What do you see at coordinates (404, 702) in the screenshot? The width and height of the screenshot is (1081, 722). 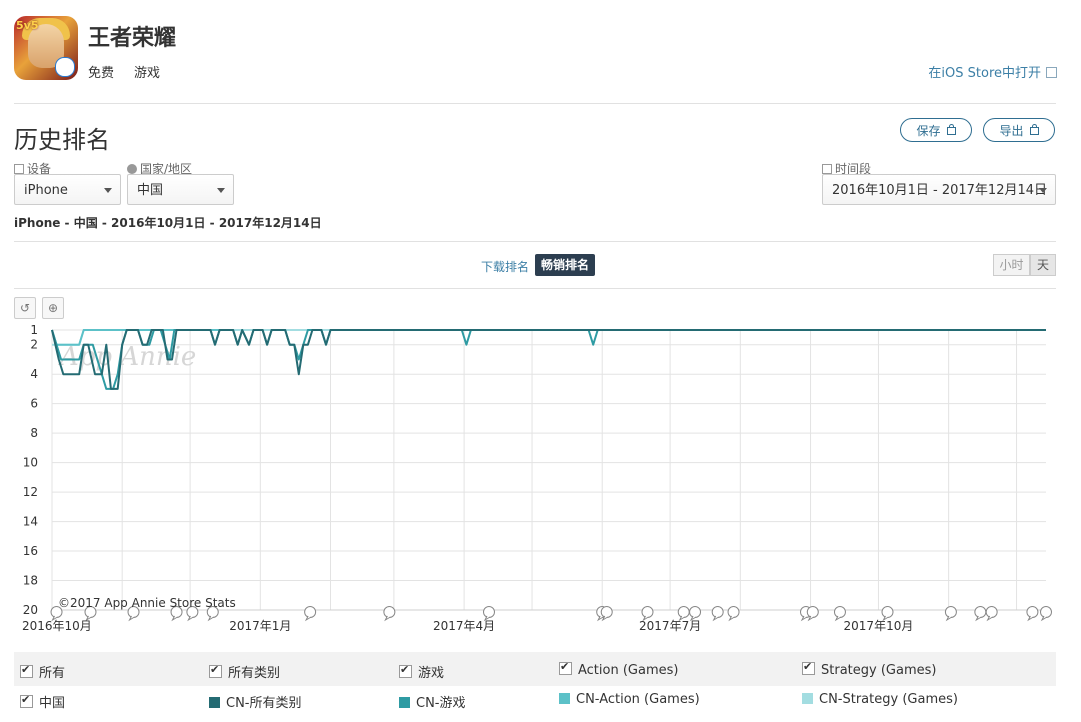 I see `swatch-games` at bounding box center [404, 702].